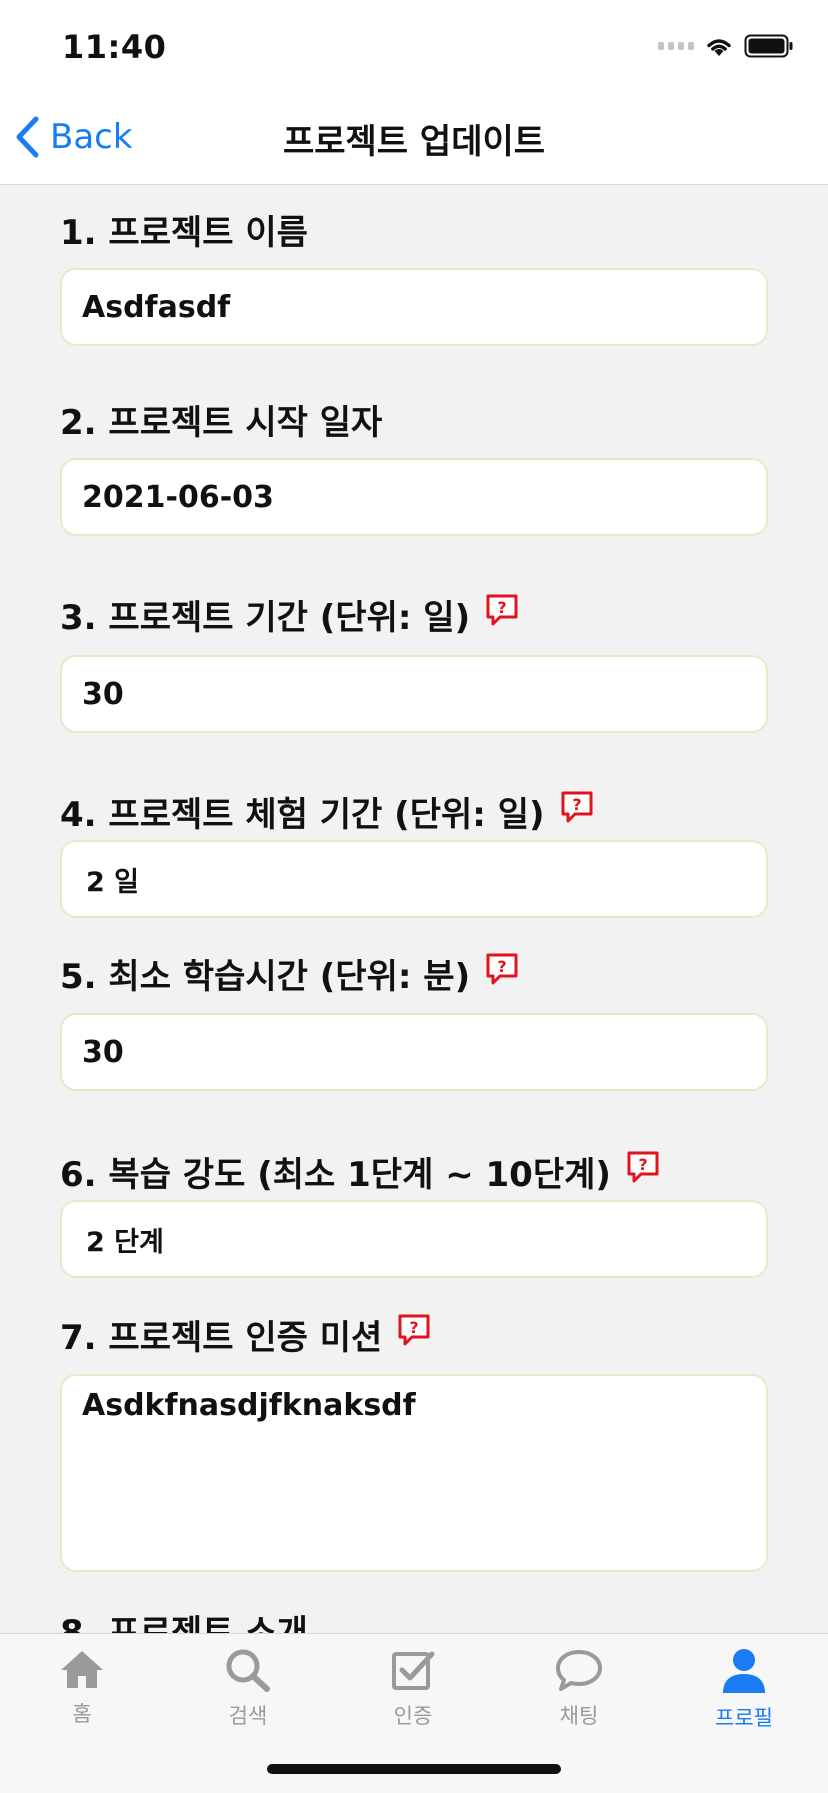  Describe the element at coordinates (414, 1769) in the screenshot. I see `home-indicator` at that location.